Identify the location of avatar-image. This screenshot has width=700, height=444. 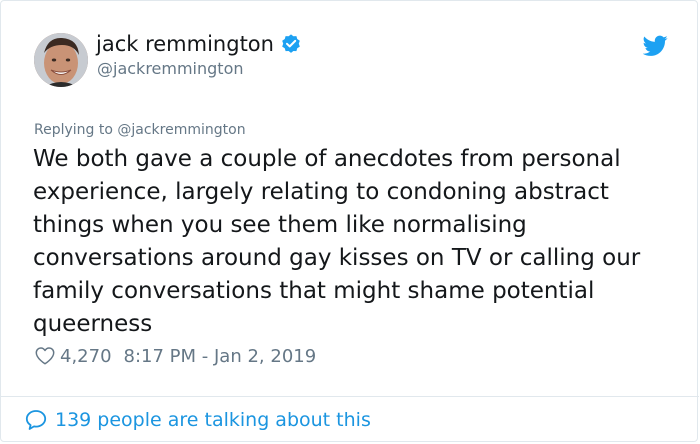
(61, 60).